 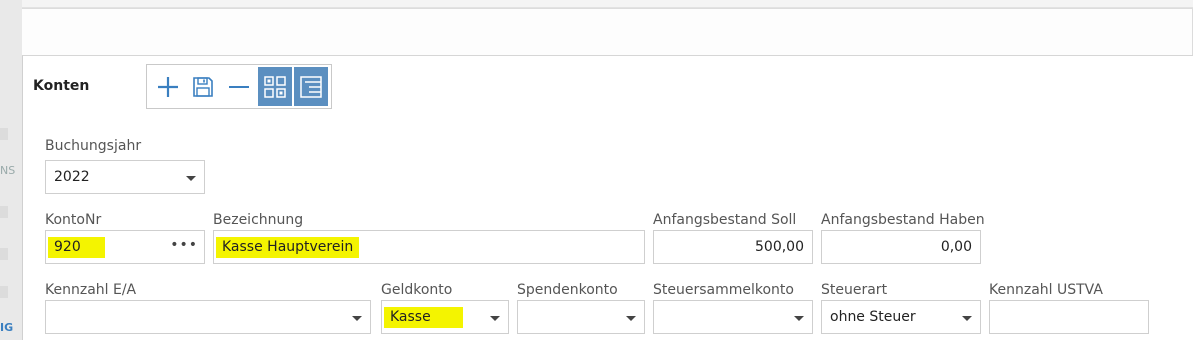 What do you see at coordinates (417, 290) in the screenshot?
I see `geldkonto-label: Geldkonto` at bounding box center [417, 290].